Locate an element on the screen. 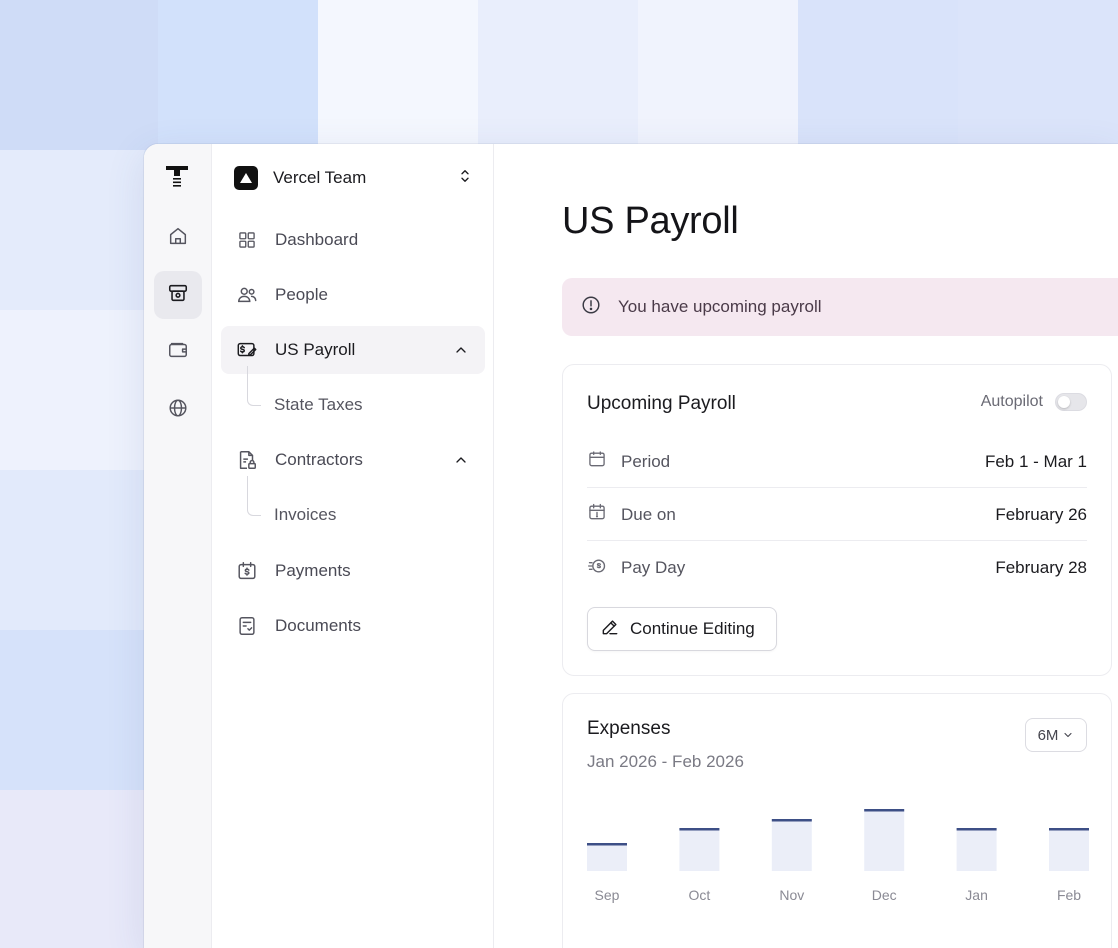 The height and width of the screenshot is (948, 1118). toggle-knob is located at coordinates (1064, 402).